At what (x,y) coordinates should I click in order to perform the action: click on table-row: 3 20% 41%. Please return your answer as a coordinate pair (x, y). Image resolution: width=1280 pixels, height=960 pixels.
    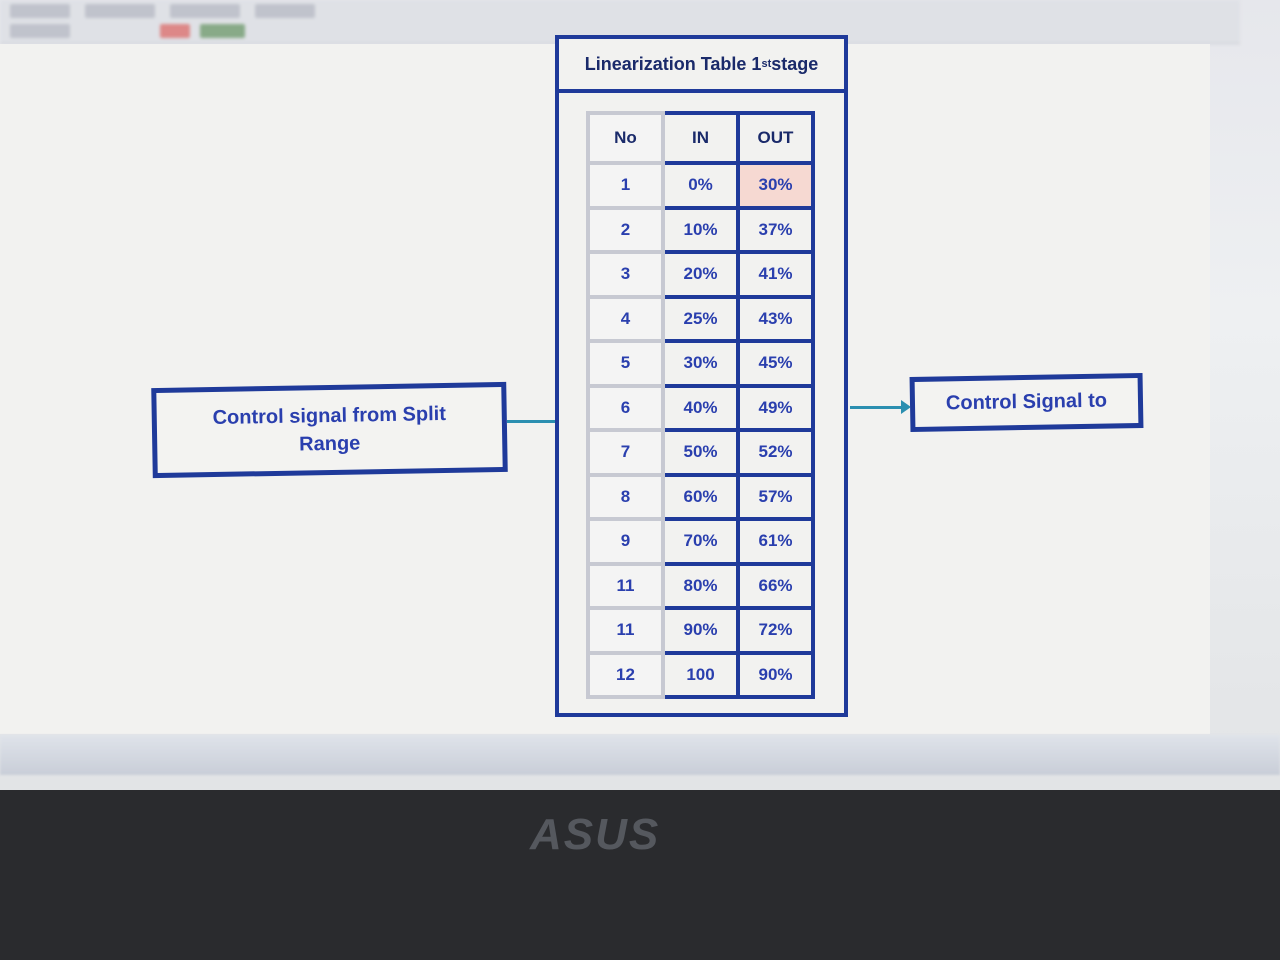
    Looking at the image, I should click on (700, 274).